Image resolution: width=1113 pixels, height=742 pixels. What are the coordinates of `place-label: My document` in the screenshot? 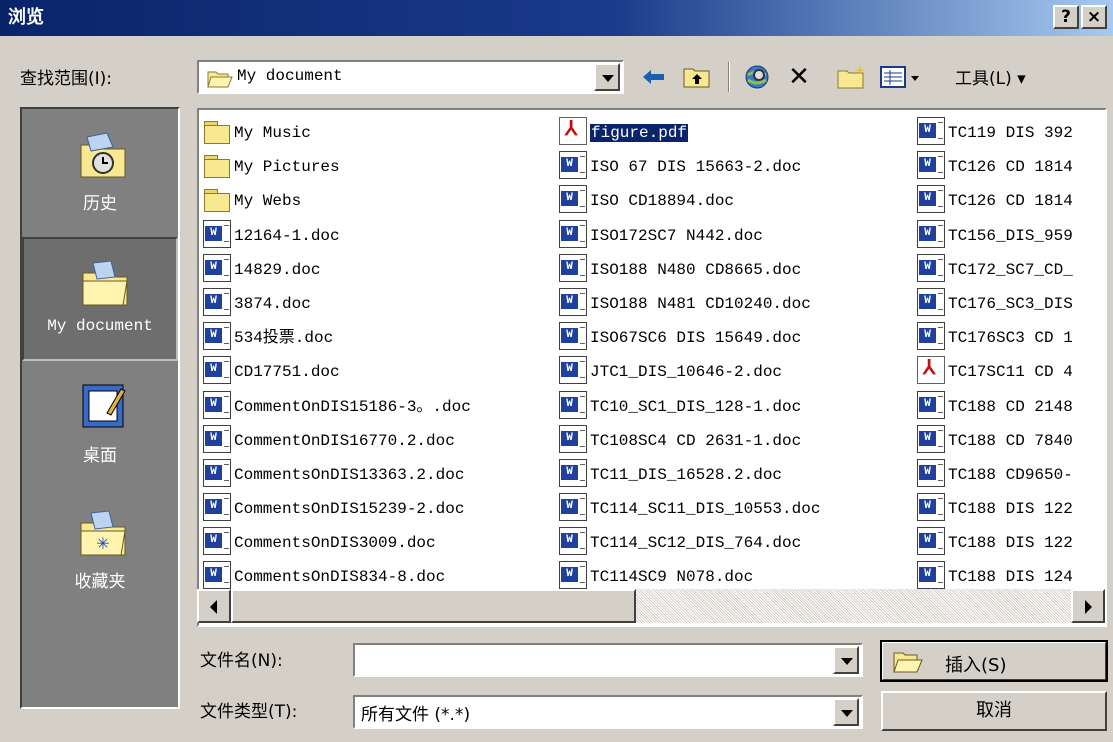 It's located at (100, 326).